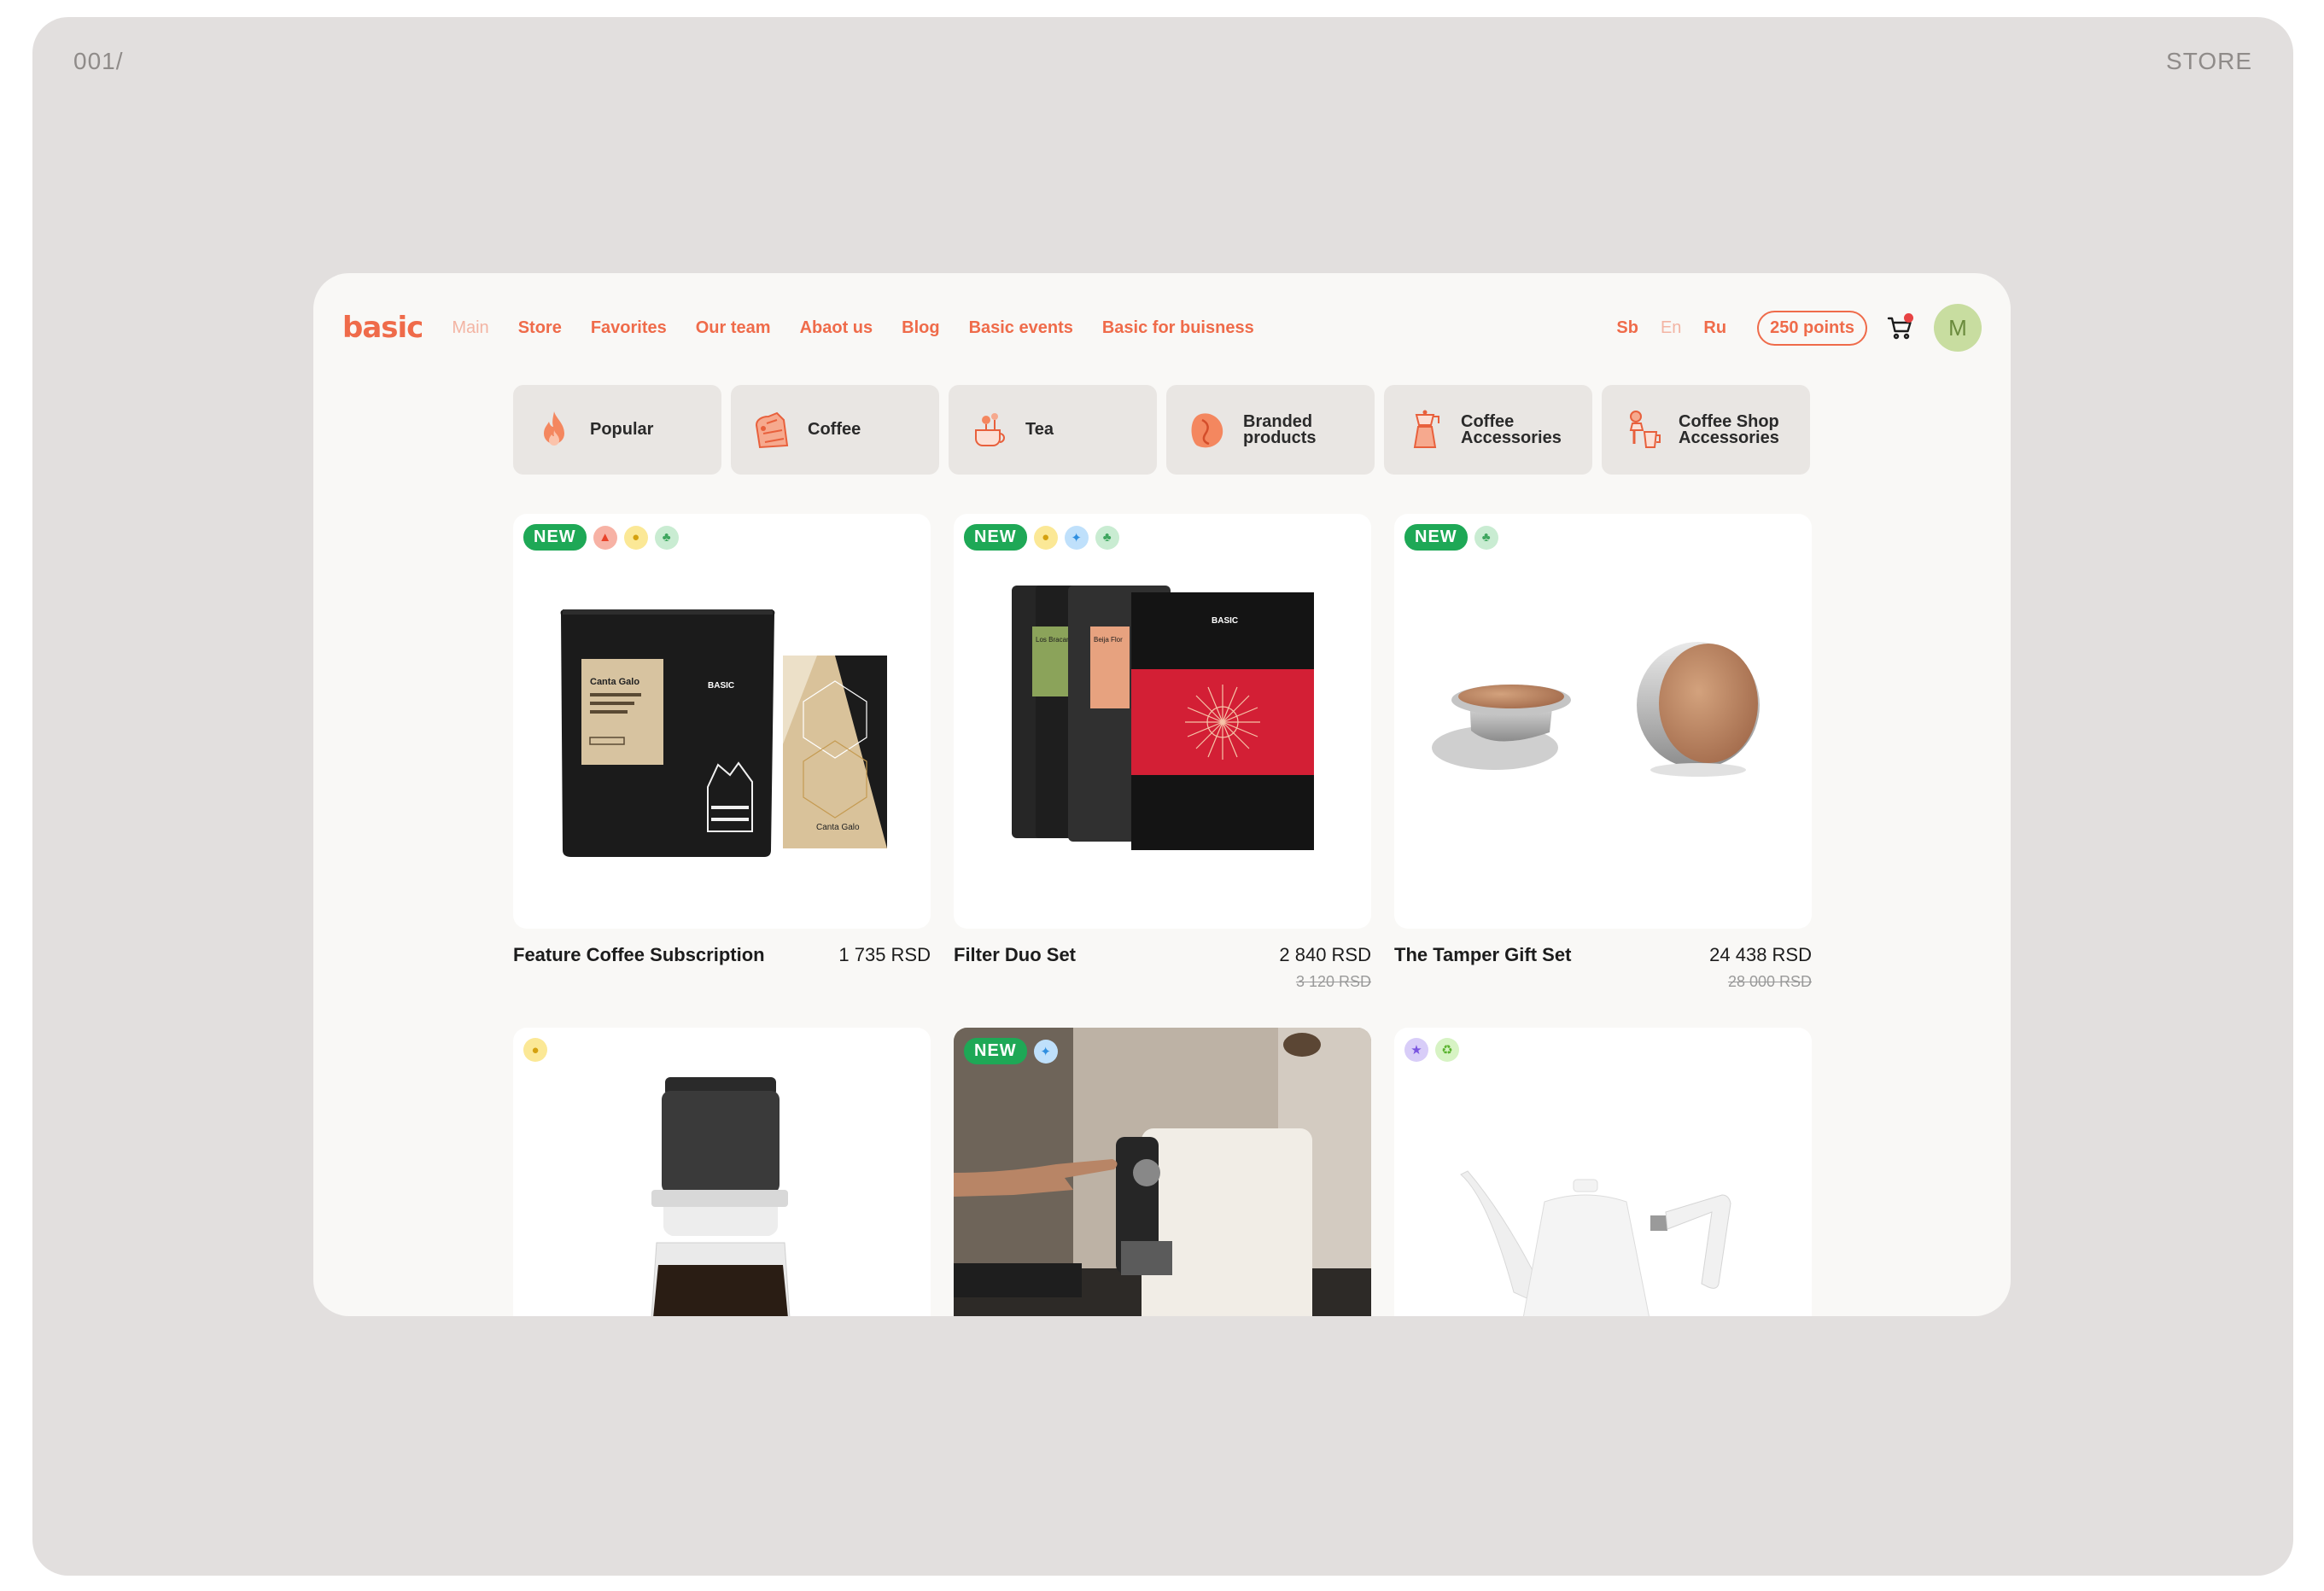 The width and height of the screenshot is (2324, 1591). Describe the element at coordinates (1900, 327) in the screenshot. I see `cart-icon` at that location.